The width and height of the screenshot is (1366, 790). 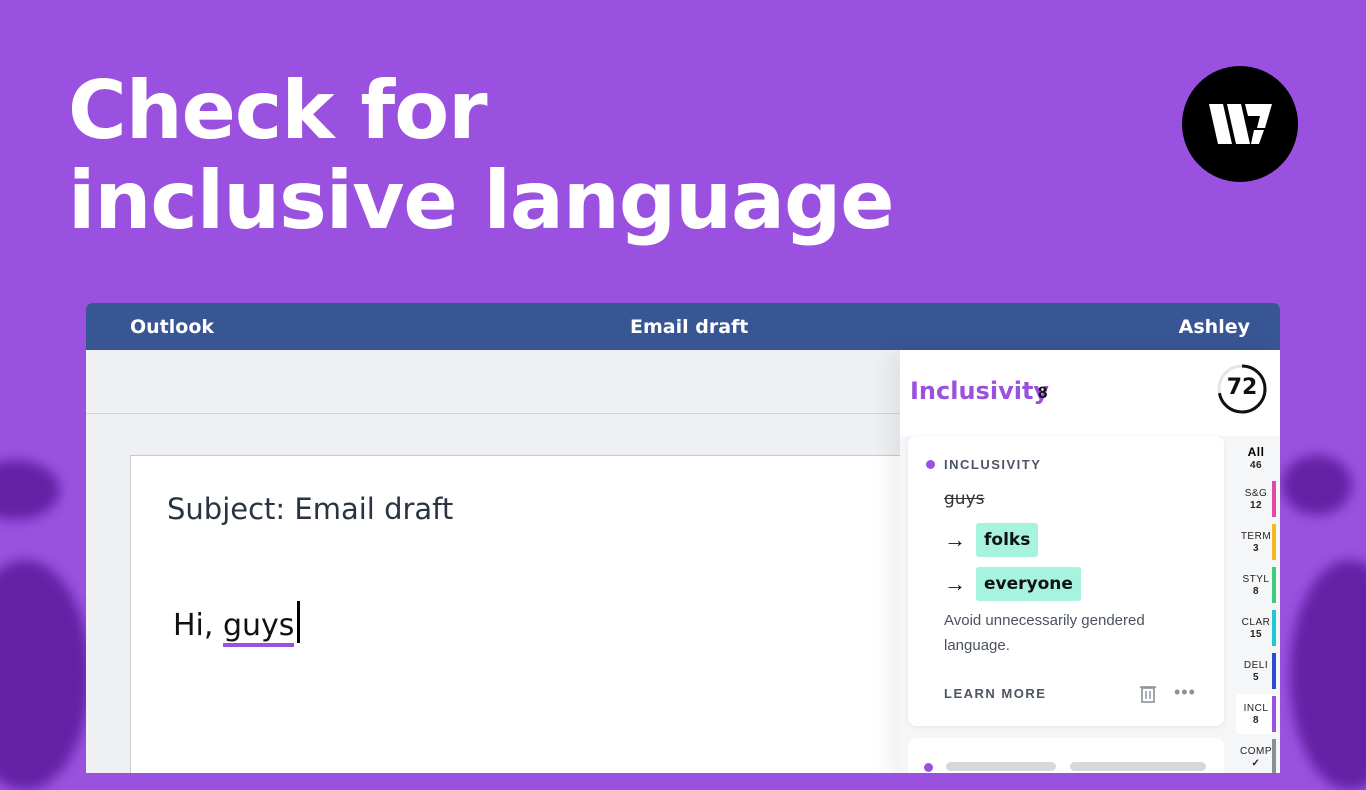 I want to click on original-word: guys, so click(x=964, y=499).